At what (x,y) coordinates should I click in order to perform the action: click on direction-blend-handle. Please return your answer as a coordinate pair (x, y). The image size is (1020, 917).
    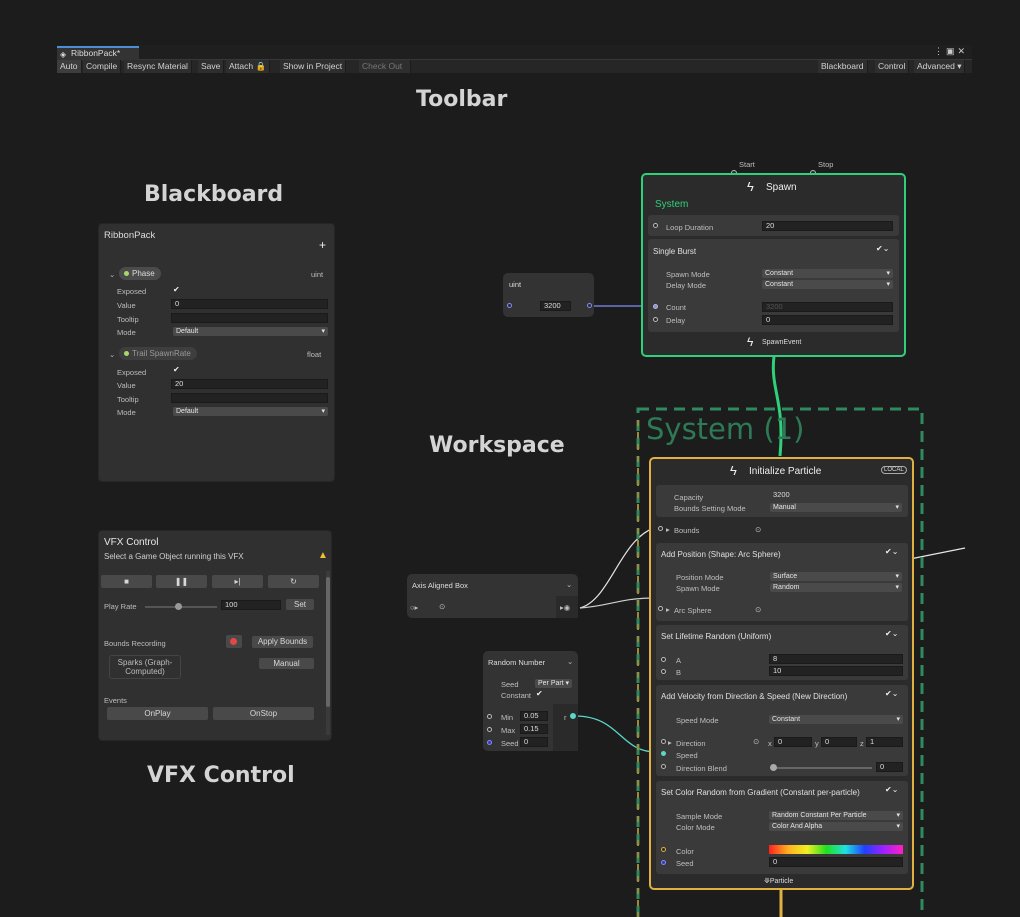
    Looking at the image, I should click on (773, 767).